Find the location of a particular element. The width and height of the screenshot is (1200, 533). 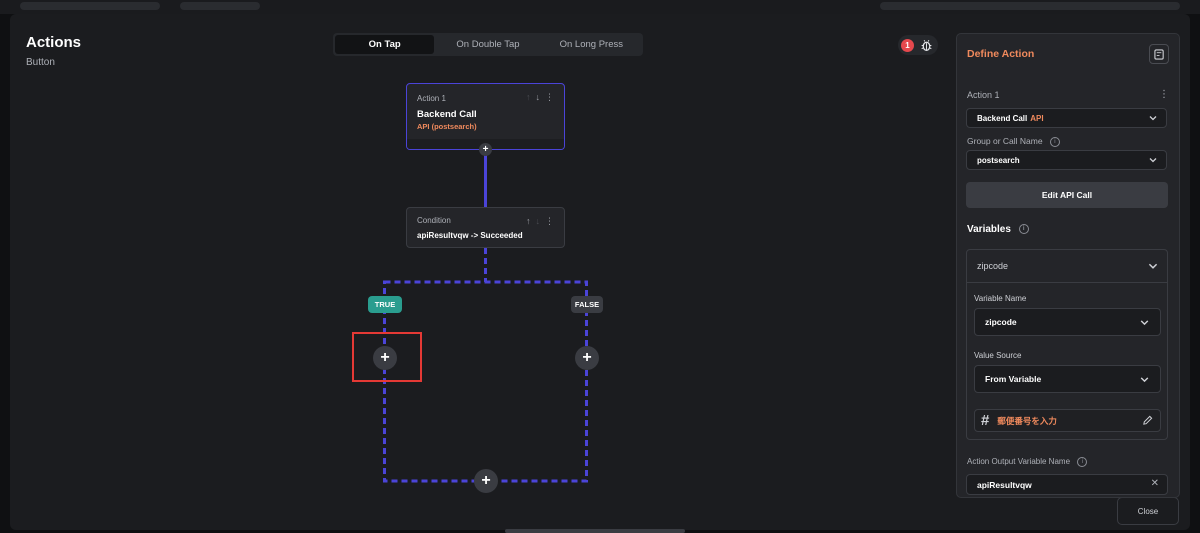

variable-header: zipcode is located at coordinates (1067, 266).